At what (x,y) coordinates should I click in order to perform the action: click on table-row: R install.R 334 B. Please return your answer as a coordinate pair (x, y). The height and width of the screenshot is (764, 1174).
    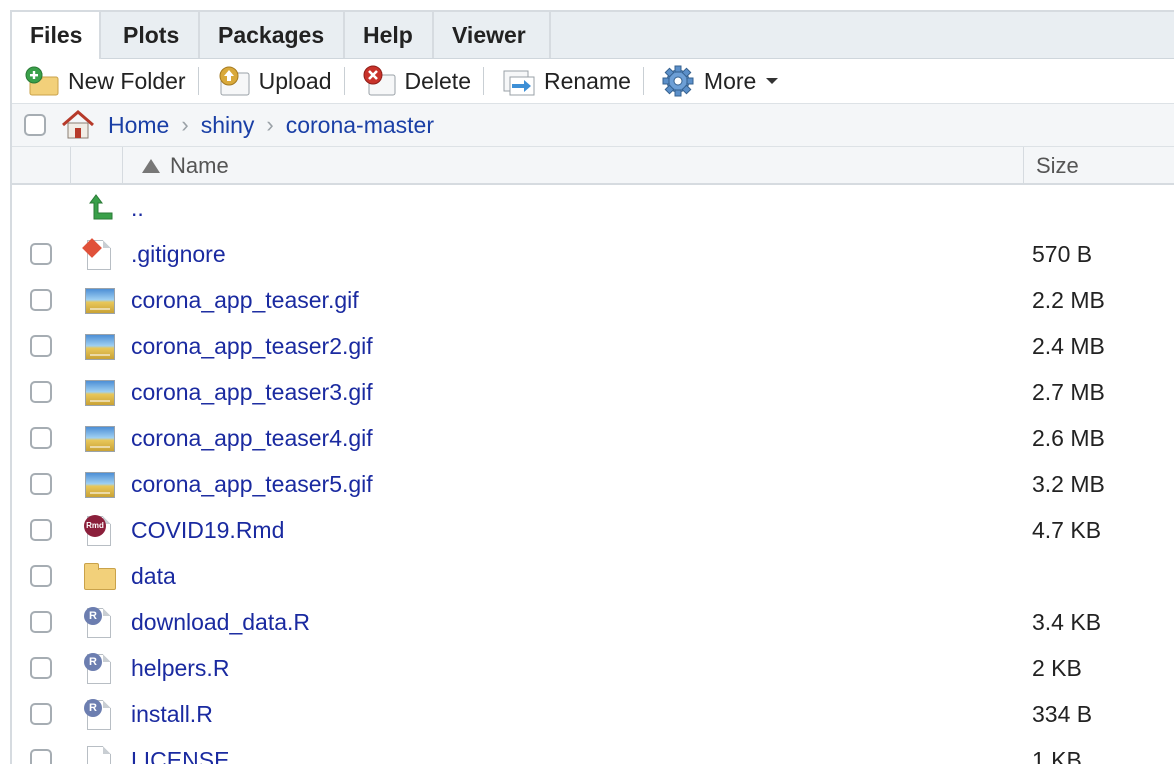
    Looking at the image, I should click on (593, 714).